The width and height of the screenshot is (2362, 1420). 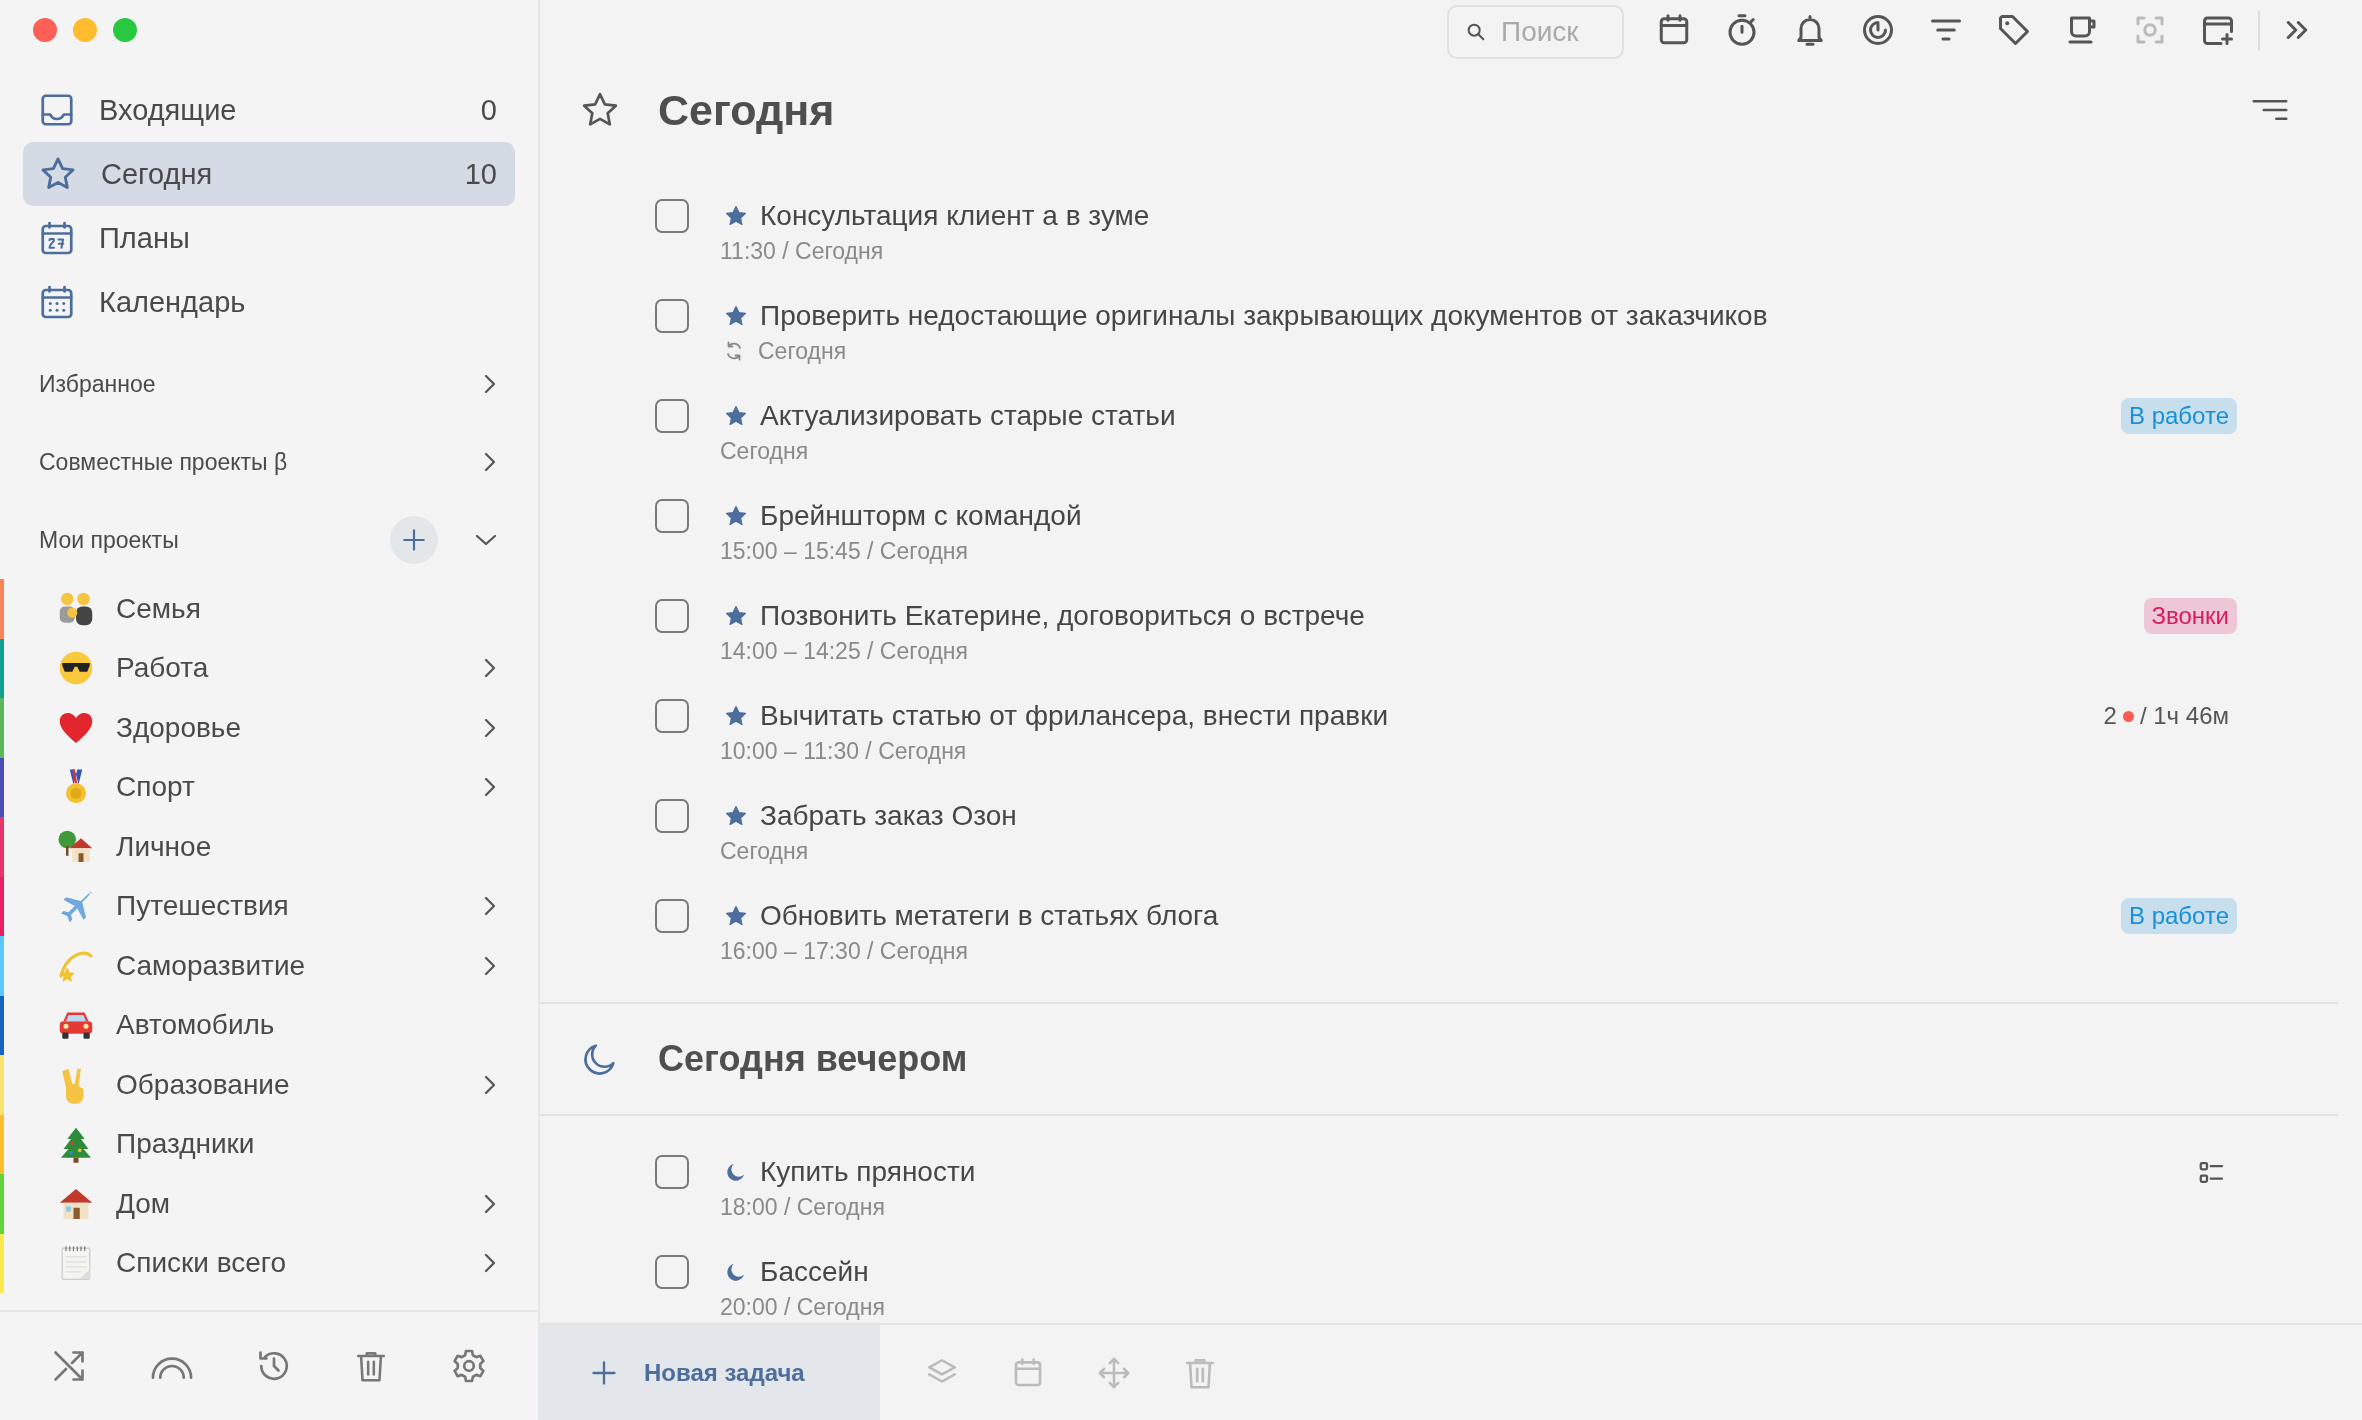 What do you see at coordinates (955, 216) in the screenshot?
I see `task-title: Консультация клиент а в зуме` at bounding box center [955, 216].